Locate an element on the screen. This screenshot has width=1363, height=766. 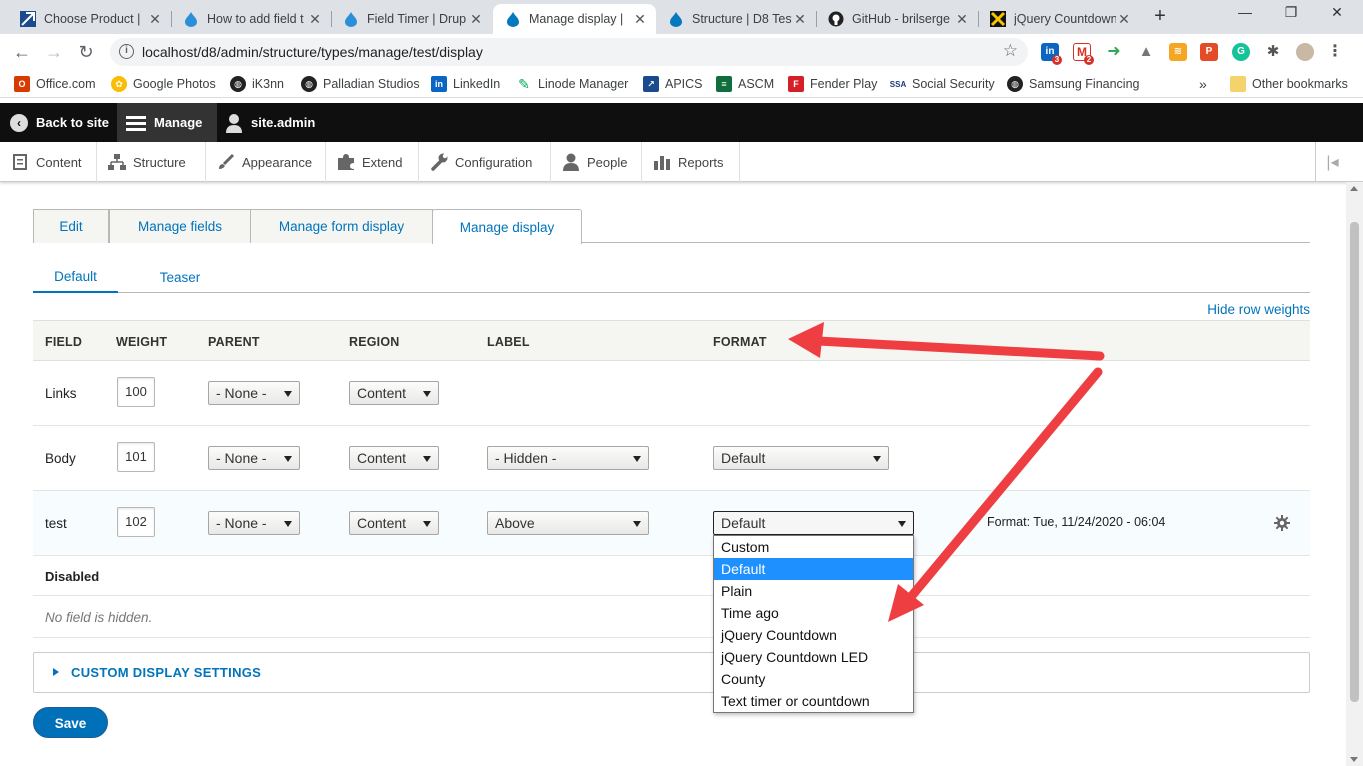
bookmark-label: Office.com is located at coordinates (66, 84).